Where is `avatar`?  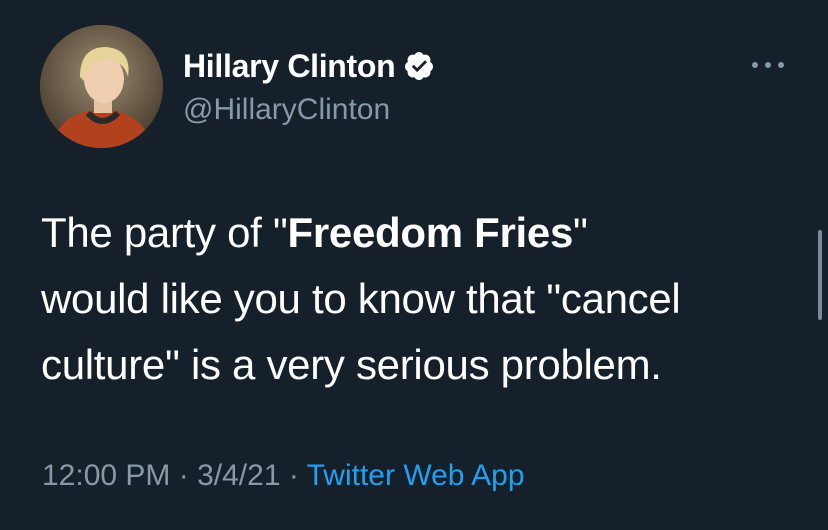 avatar is located at coordinates (101, 86).